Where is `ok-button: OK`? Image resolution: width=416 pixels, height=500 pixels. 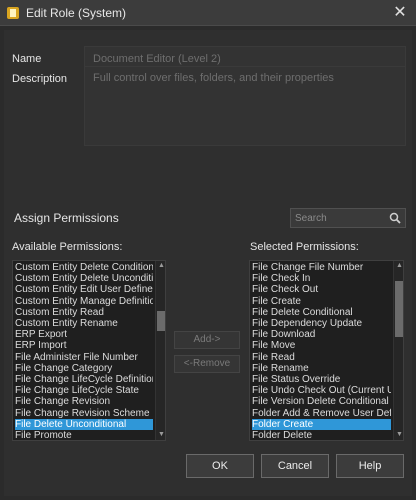 ok-button: OK is located at coordinates (220, 466).